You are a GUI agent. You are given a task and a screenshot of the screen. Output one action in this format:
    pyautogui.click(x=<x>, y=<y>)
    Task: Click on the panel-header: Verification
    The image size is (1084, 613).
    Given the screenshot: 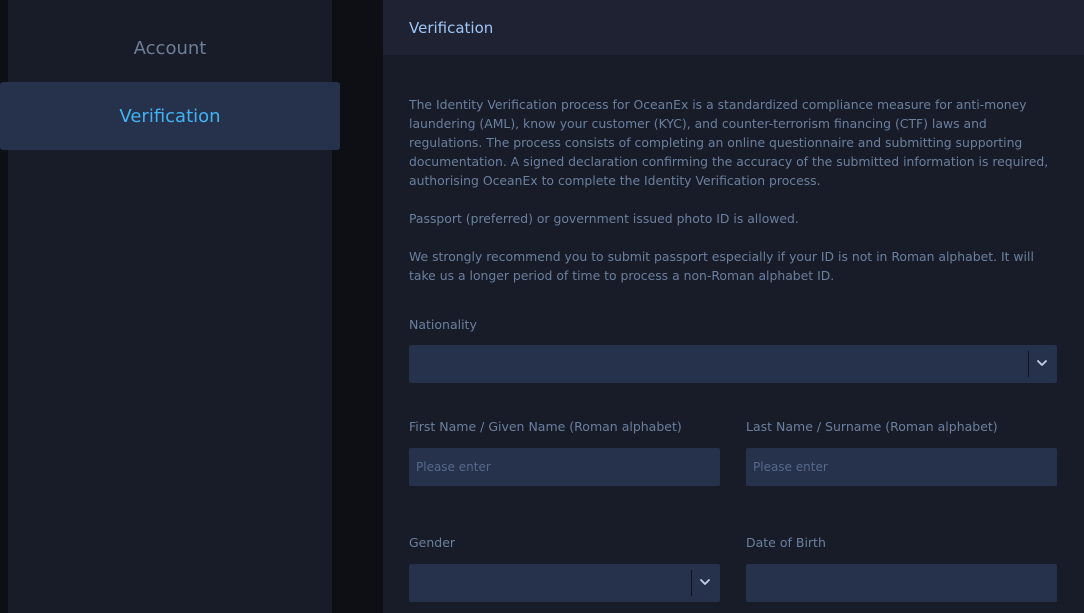 What is the action you would take?
    pyautogui.click(x=733, y=27)
    